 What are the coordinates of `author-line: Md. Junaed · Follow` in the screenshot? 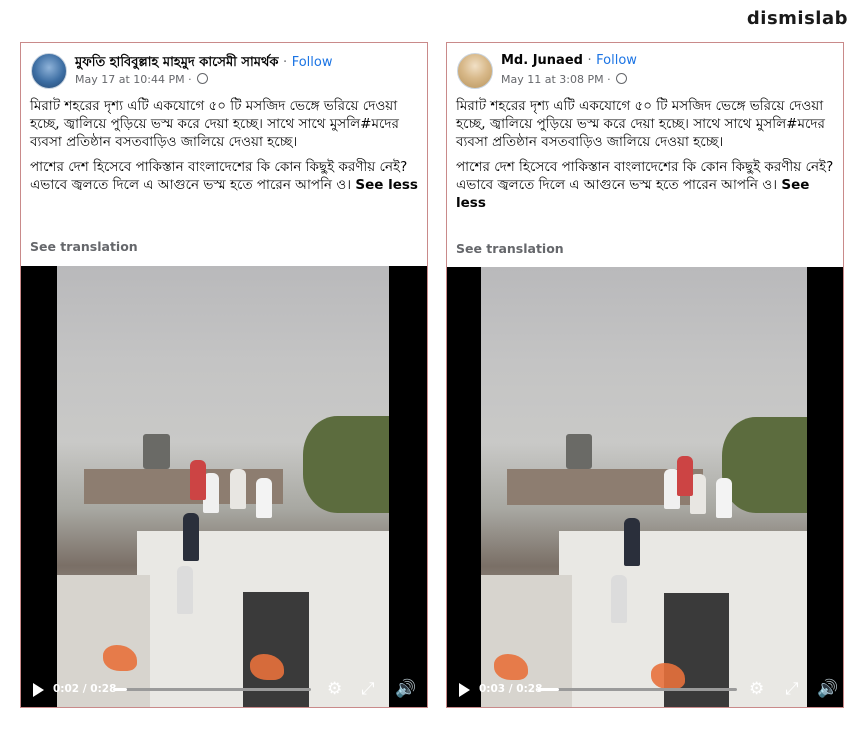 It's located at (569, 60).